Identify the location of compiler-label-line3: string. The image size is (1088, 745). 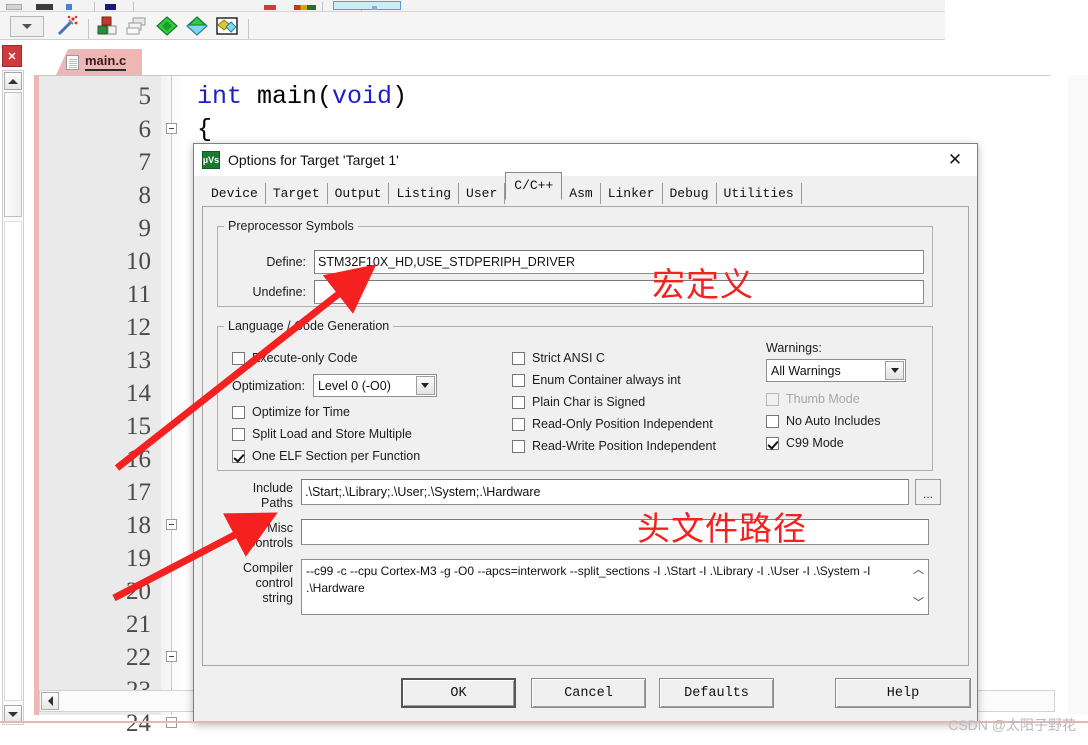
(277, 598).